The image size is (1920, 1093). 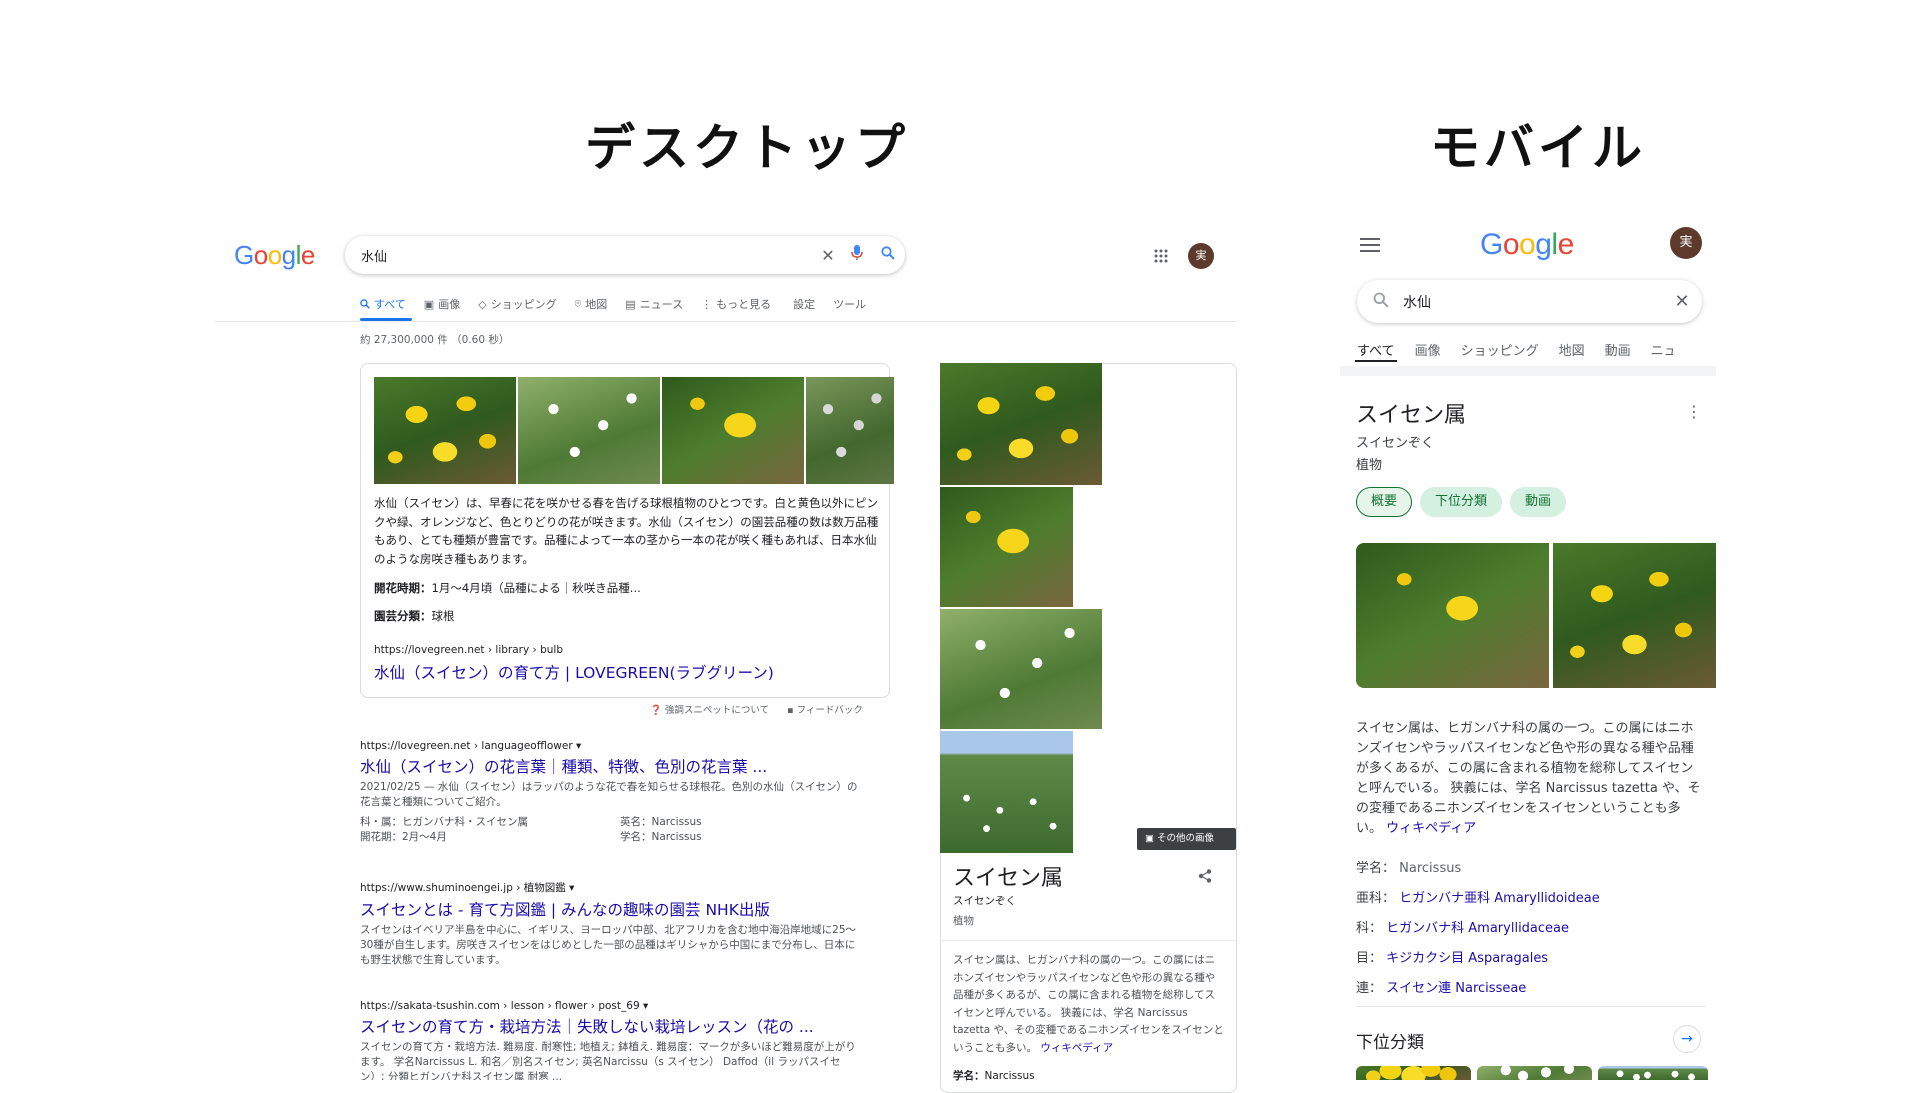 What do you see at coordinates (1686, 243) in the screenshot?
I see `avatar-mobile: 実` at bounding box center [1686, 243].